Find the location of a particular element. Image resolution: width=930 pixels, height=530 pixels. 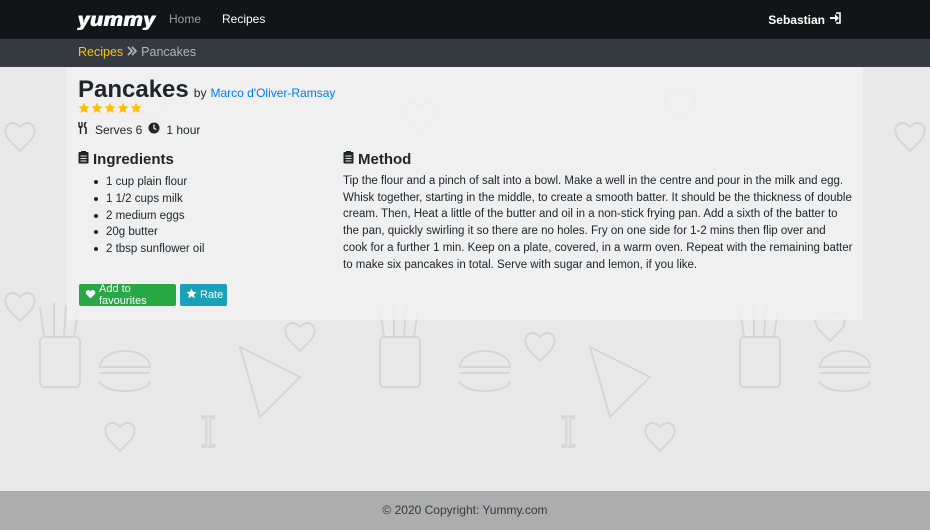

ingredients-heading: Ingredients is located at coordinates (126, 159).